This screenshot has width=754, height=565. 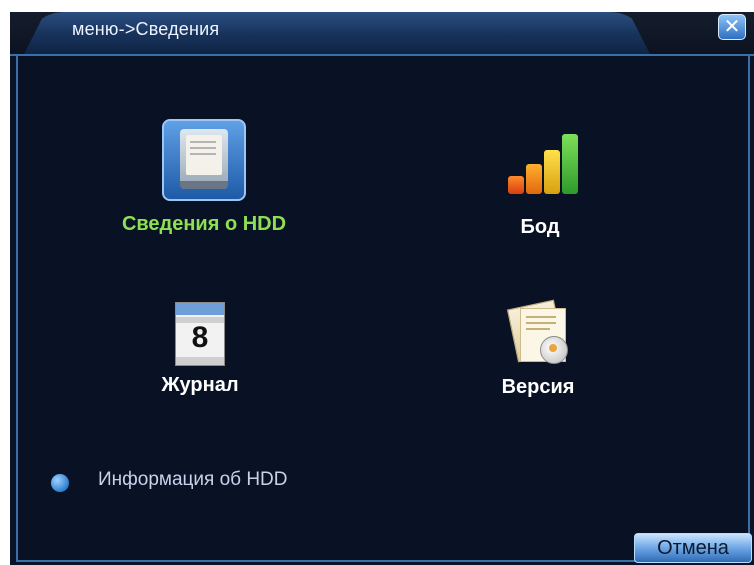 I want to click on menu-item-version: Версия, so click(x=538, y=349).